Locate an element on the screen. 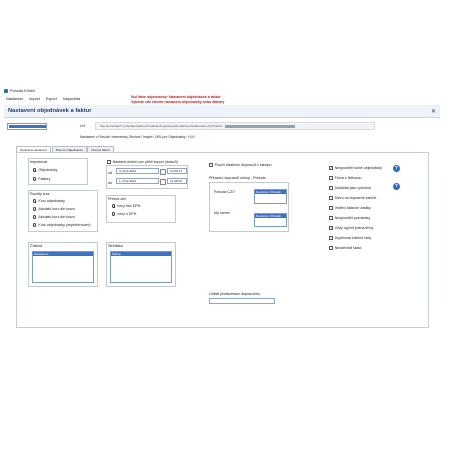 The width and height of the screenshot is (452, 452). time-to-value: 11:48:00 is located at coordinates (176, 181).